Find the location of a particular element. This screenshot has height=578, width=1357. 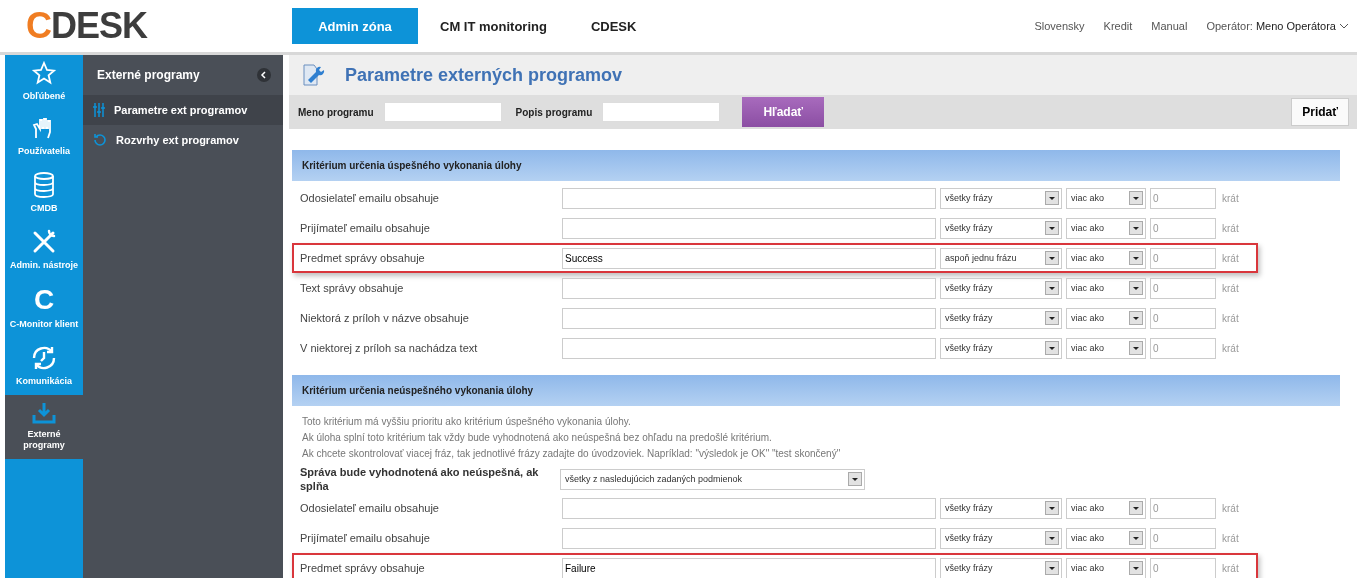

header-link: Manual is located at coordinates (1169, 26).